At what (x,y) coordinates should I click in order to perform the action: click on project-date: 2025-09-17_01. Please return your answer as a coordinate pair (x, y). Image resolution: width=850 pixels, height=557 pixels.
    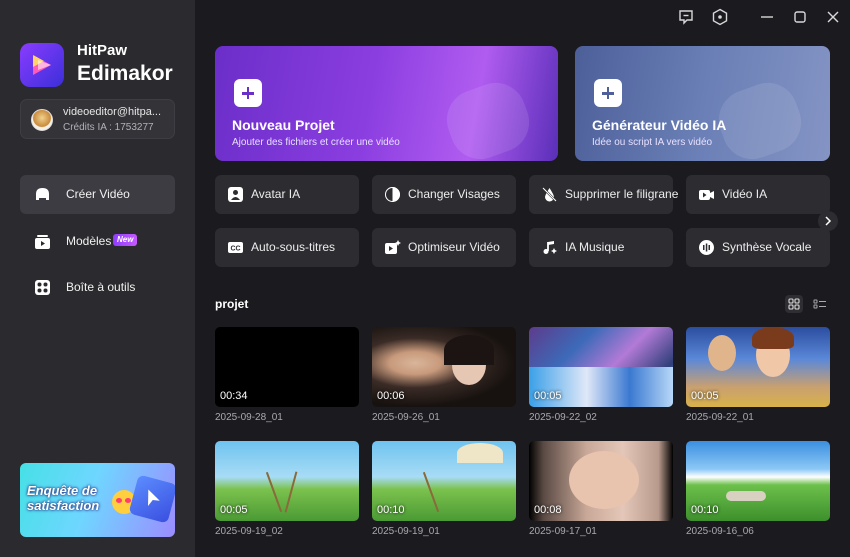
    Looking at the image, I should click on (563, 531).